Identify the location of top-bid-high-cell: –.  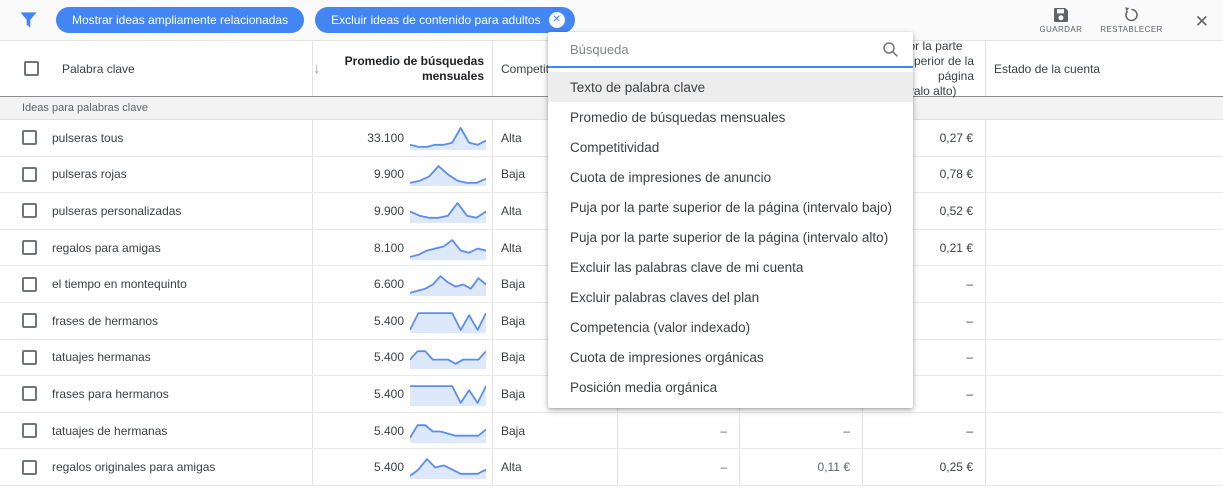
(924, 430).